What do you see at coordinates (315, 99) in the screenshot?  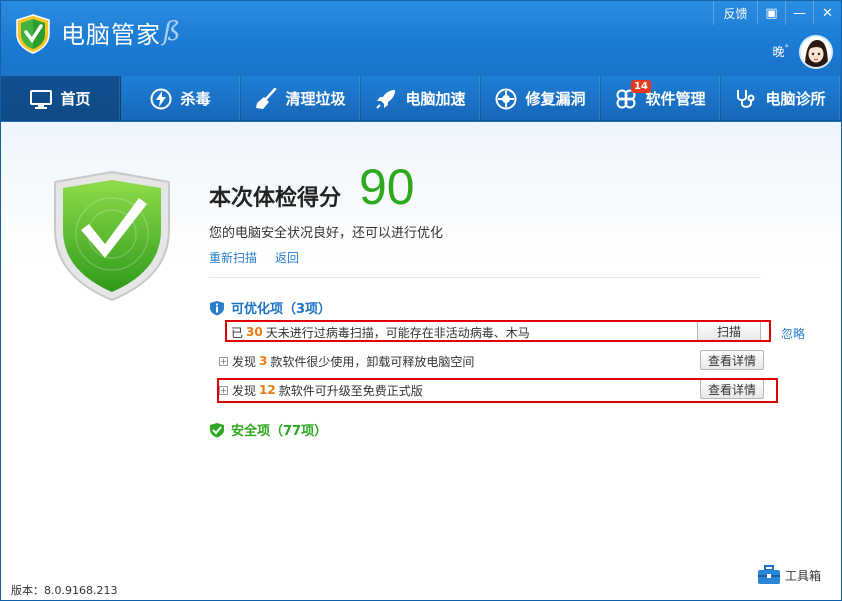 I see `tab-label: 清理垃圾` at bounding box center [315, 99].